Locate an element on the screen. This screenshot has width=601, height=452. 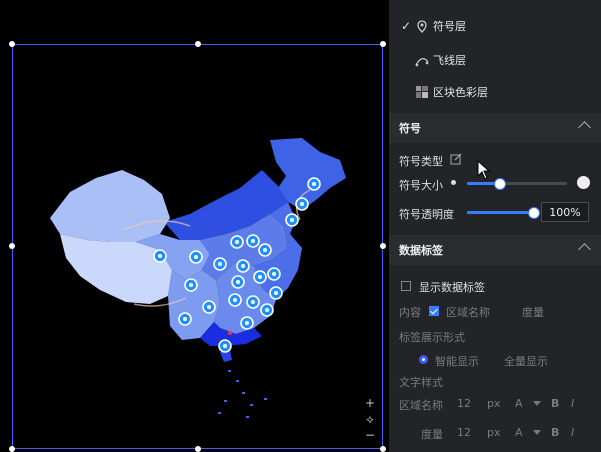
region-name-checkbox is located at coordinates (434, 311).